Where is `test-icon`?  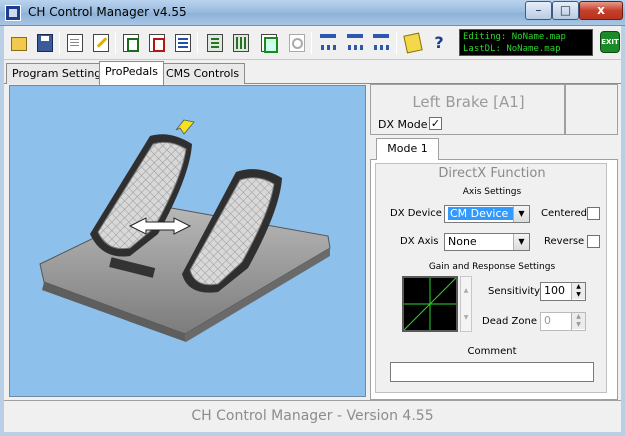 test-icon is located at coordinates (269, 43).